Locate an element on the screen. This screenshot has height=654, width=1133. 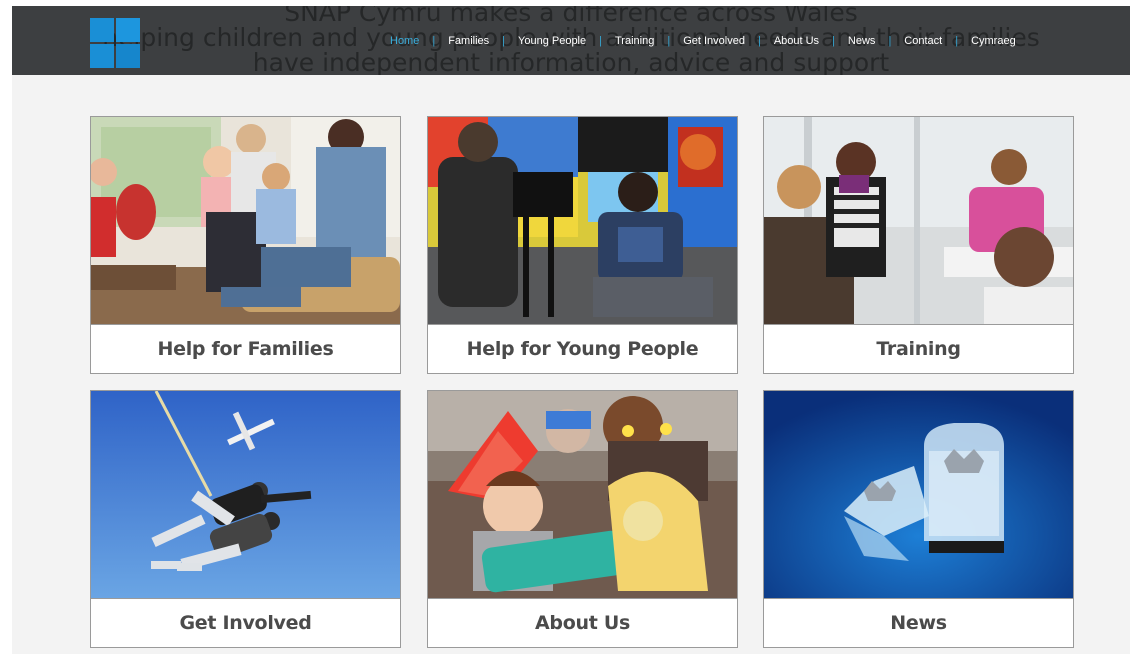
nav-item-news: News is located at coordinates (862, 41).